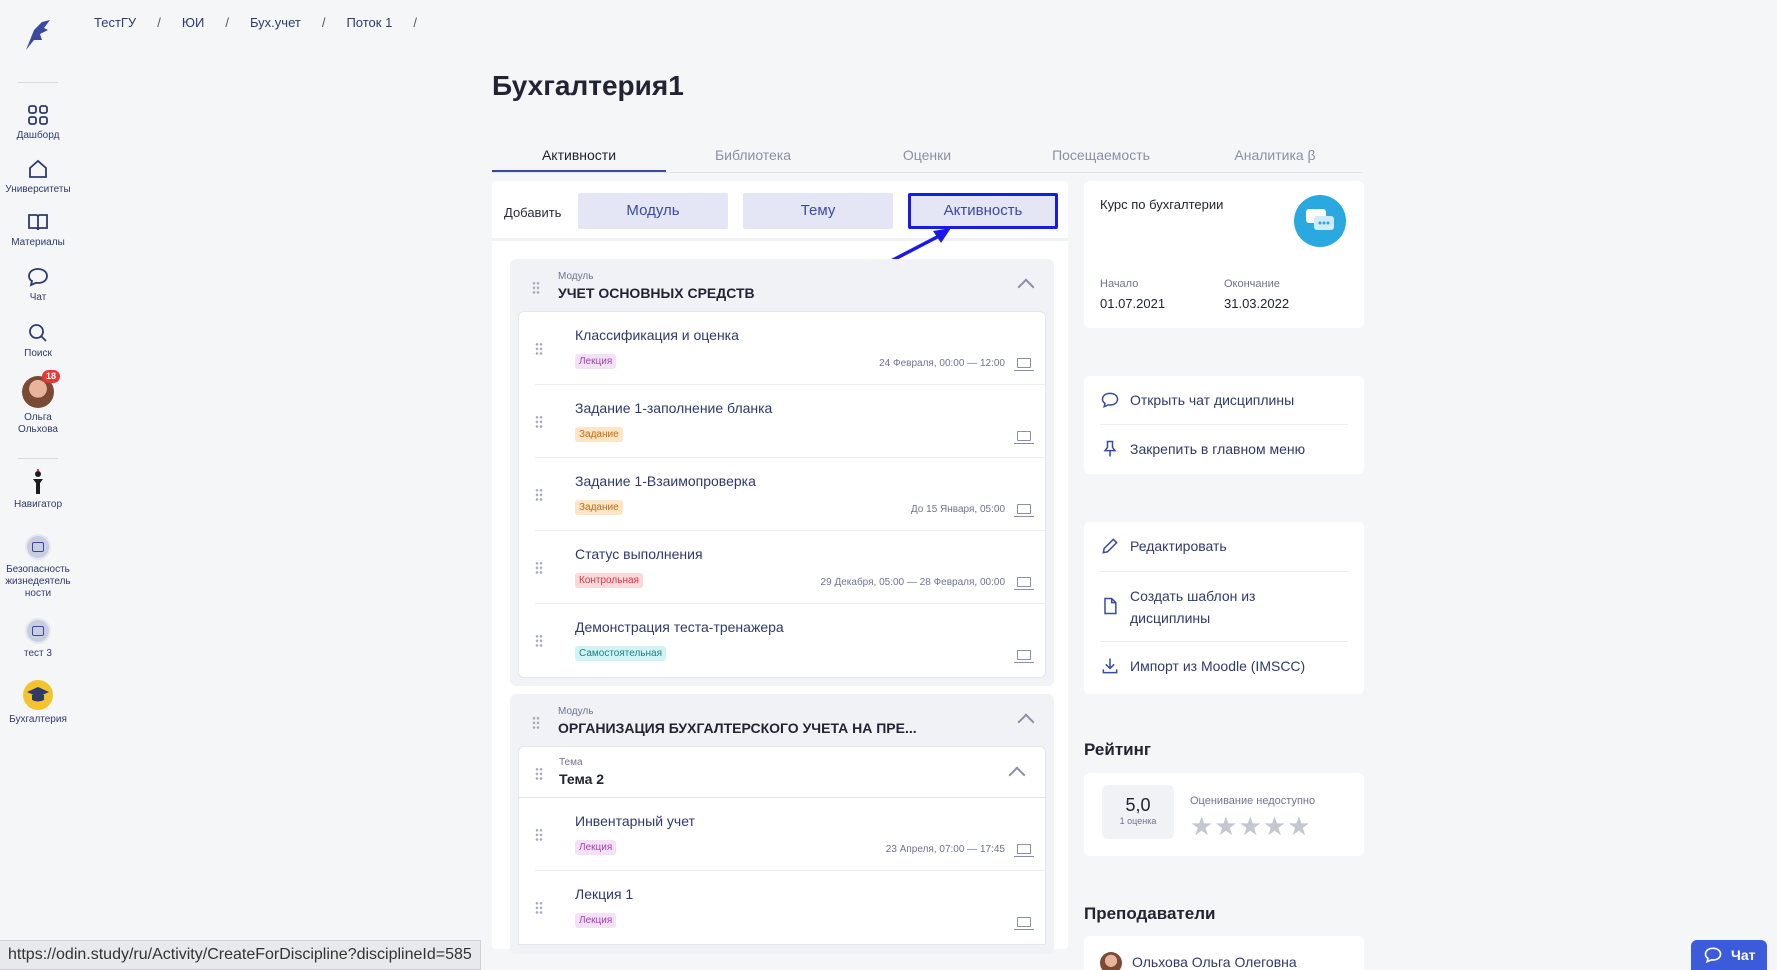 This screenshot has height=970, width=1777. Describe the element at coordinates (1275, 157) in the screenshot. I see `tab-analytics: Аналитика β` at that location.